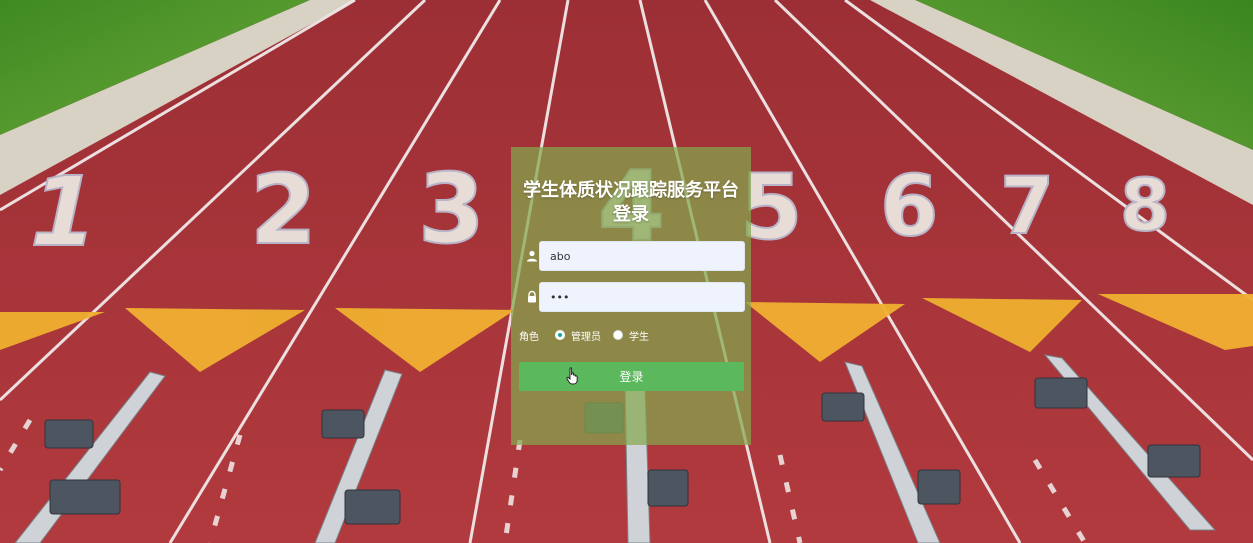 The height and width of the screenshot is (543, 1253). Describe the element at coordinates (586, 337) in the screenshot. I see `role-option-admin-label: 管理员` at that location.